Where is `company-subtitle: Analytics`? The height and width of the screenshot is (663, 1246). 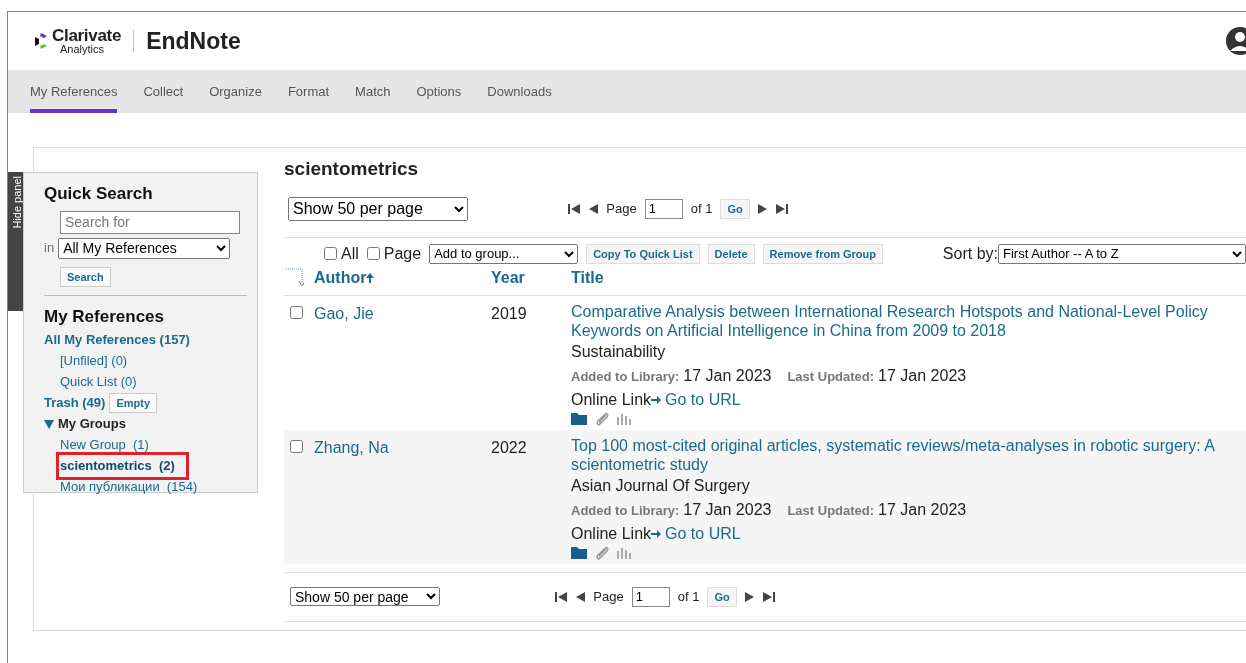
company-subtitle: Analytics is located at coordinates (83, 49).